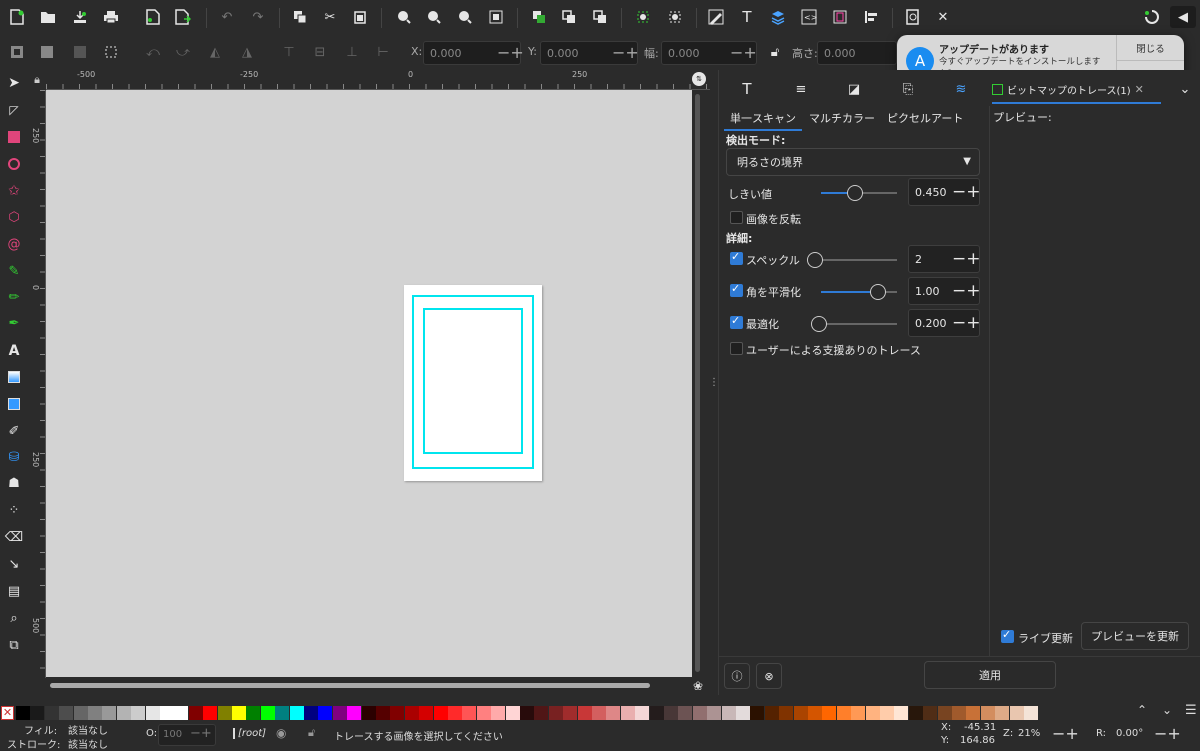  What do you see at coordinates (47, 52) in the screenshot?
I see `select-all-layers-icon` at bounding box center [47, 52].